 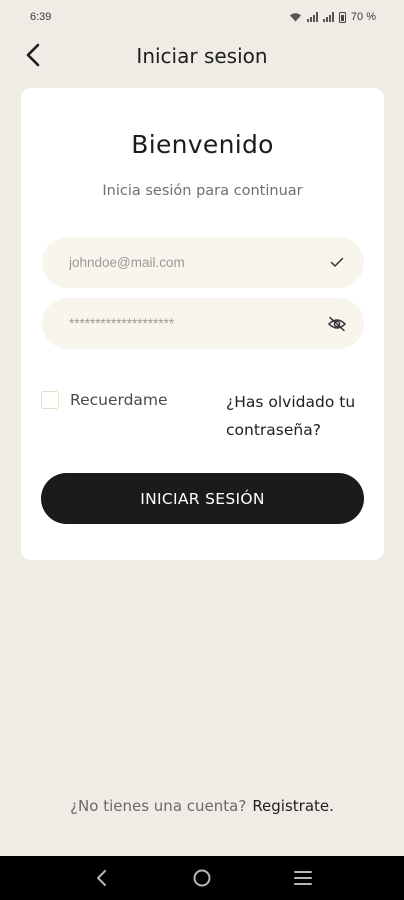 I want to click on header: Iniciar sesion, so click(x=202, y=56).